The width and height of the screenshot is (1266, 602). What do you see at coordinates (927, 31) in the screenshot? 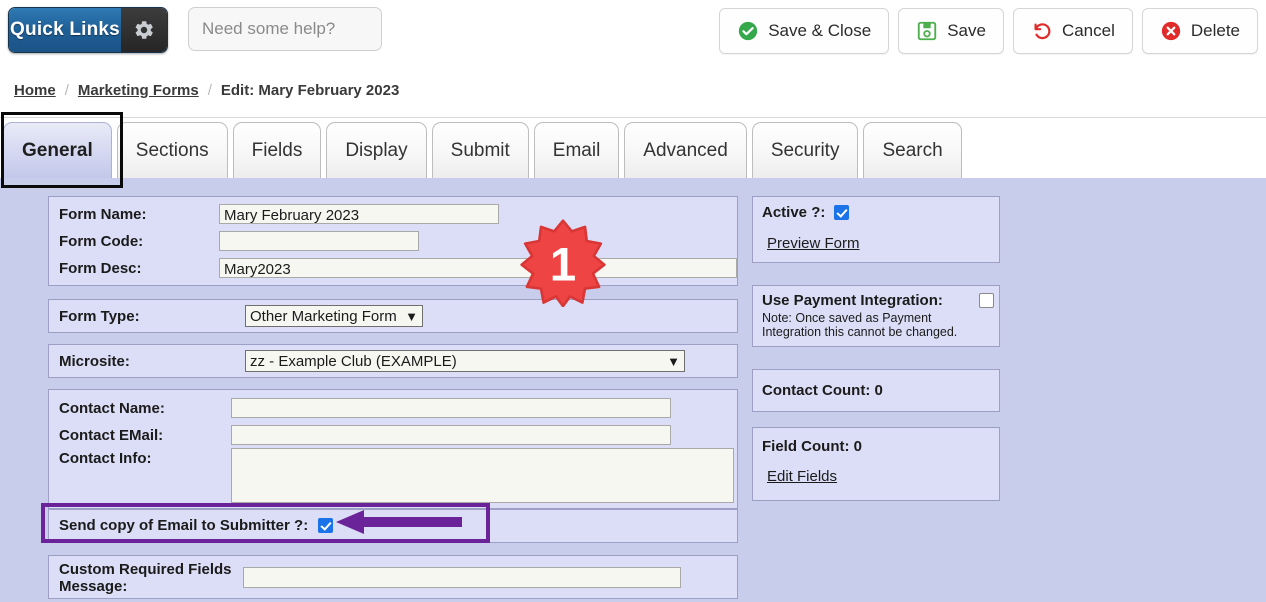
I see `floppy-disk-icon` at bounding box center [927, 31].